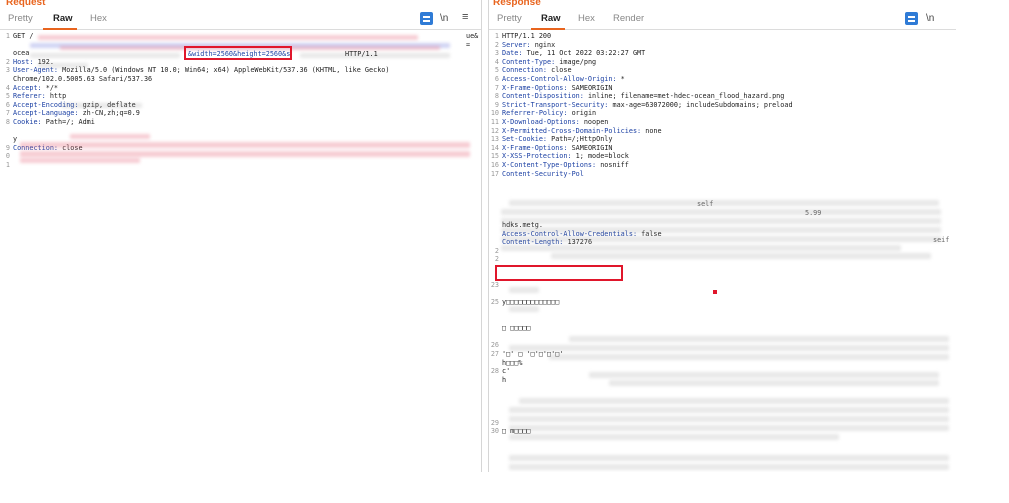 This screenshot has height=503, width=1009. What do you see at coordinates (545, 96) in the screenshot?
I see `header-name: Content-Disposition:` at bounding box center [545, 96].